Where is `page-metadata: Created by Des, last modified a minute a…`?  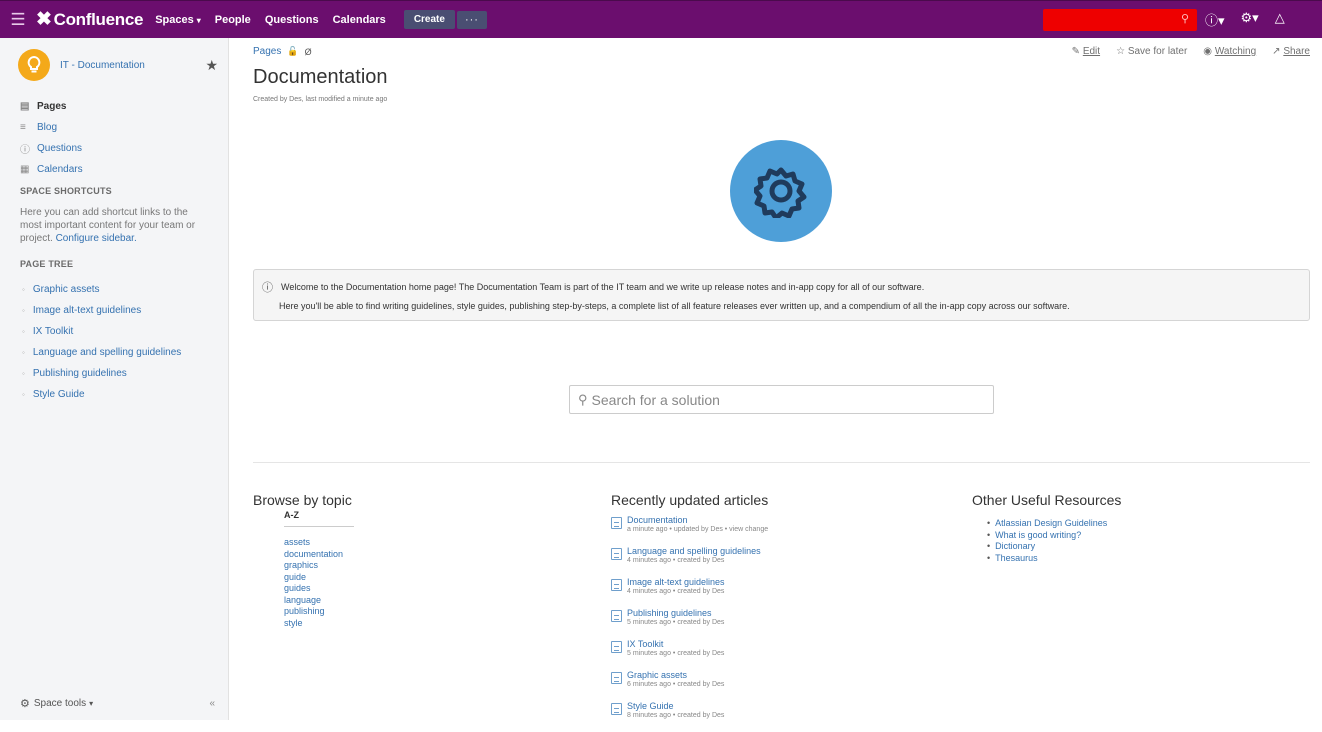
page-metadata: Created by Des, last modified a minute a… is located at coordinates (320, 99).